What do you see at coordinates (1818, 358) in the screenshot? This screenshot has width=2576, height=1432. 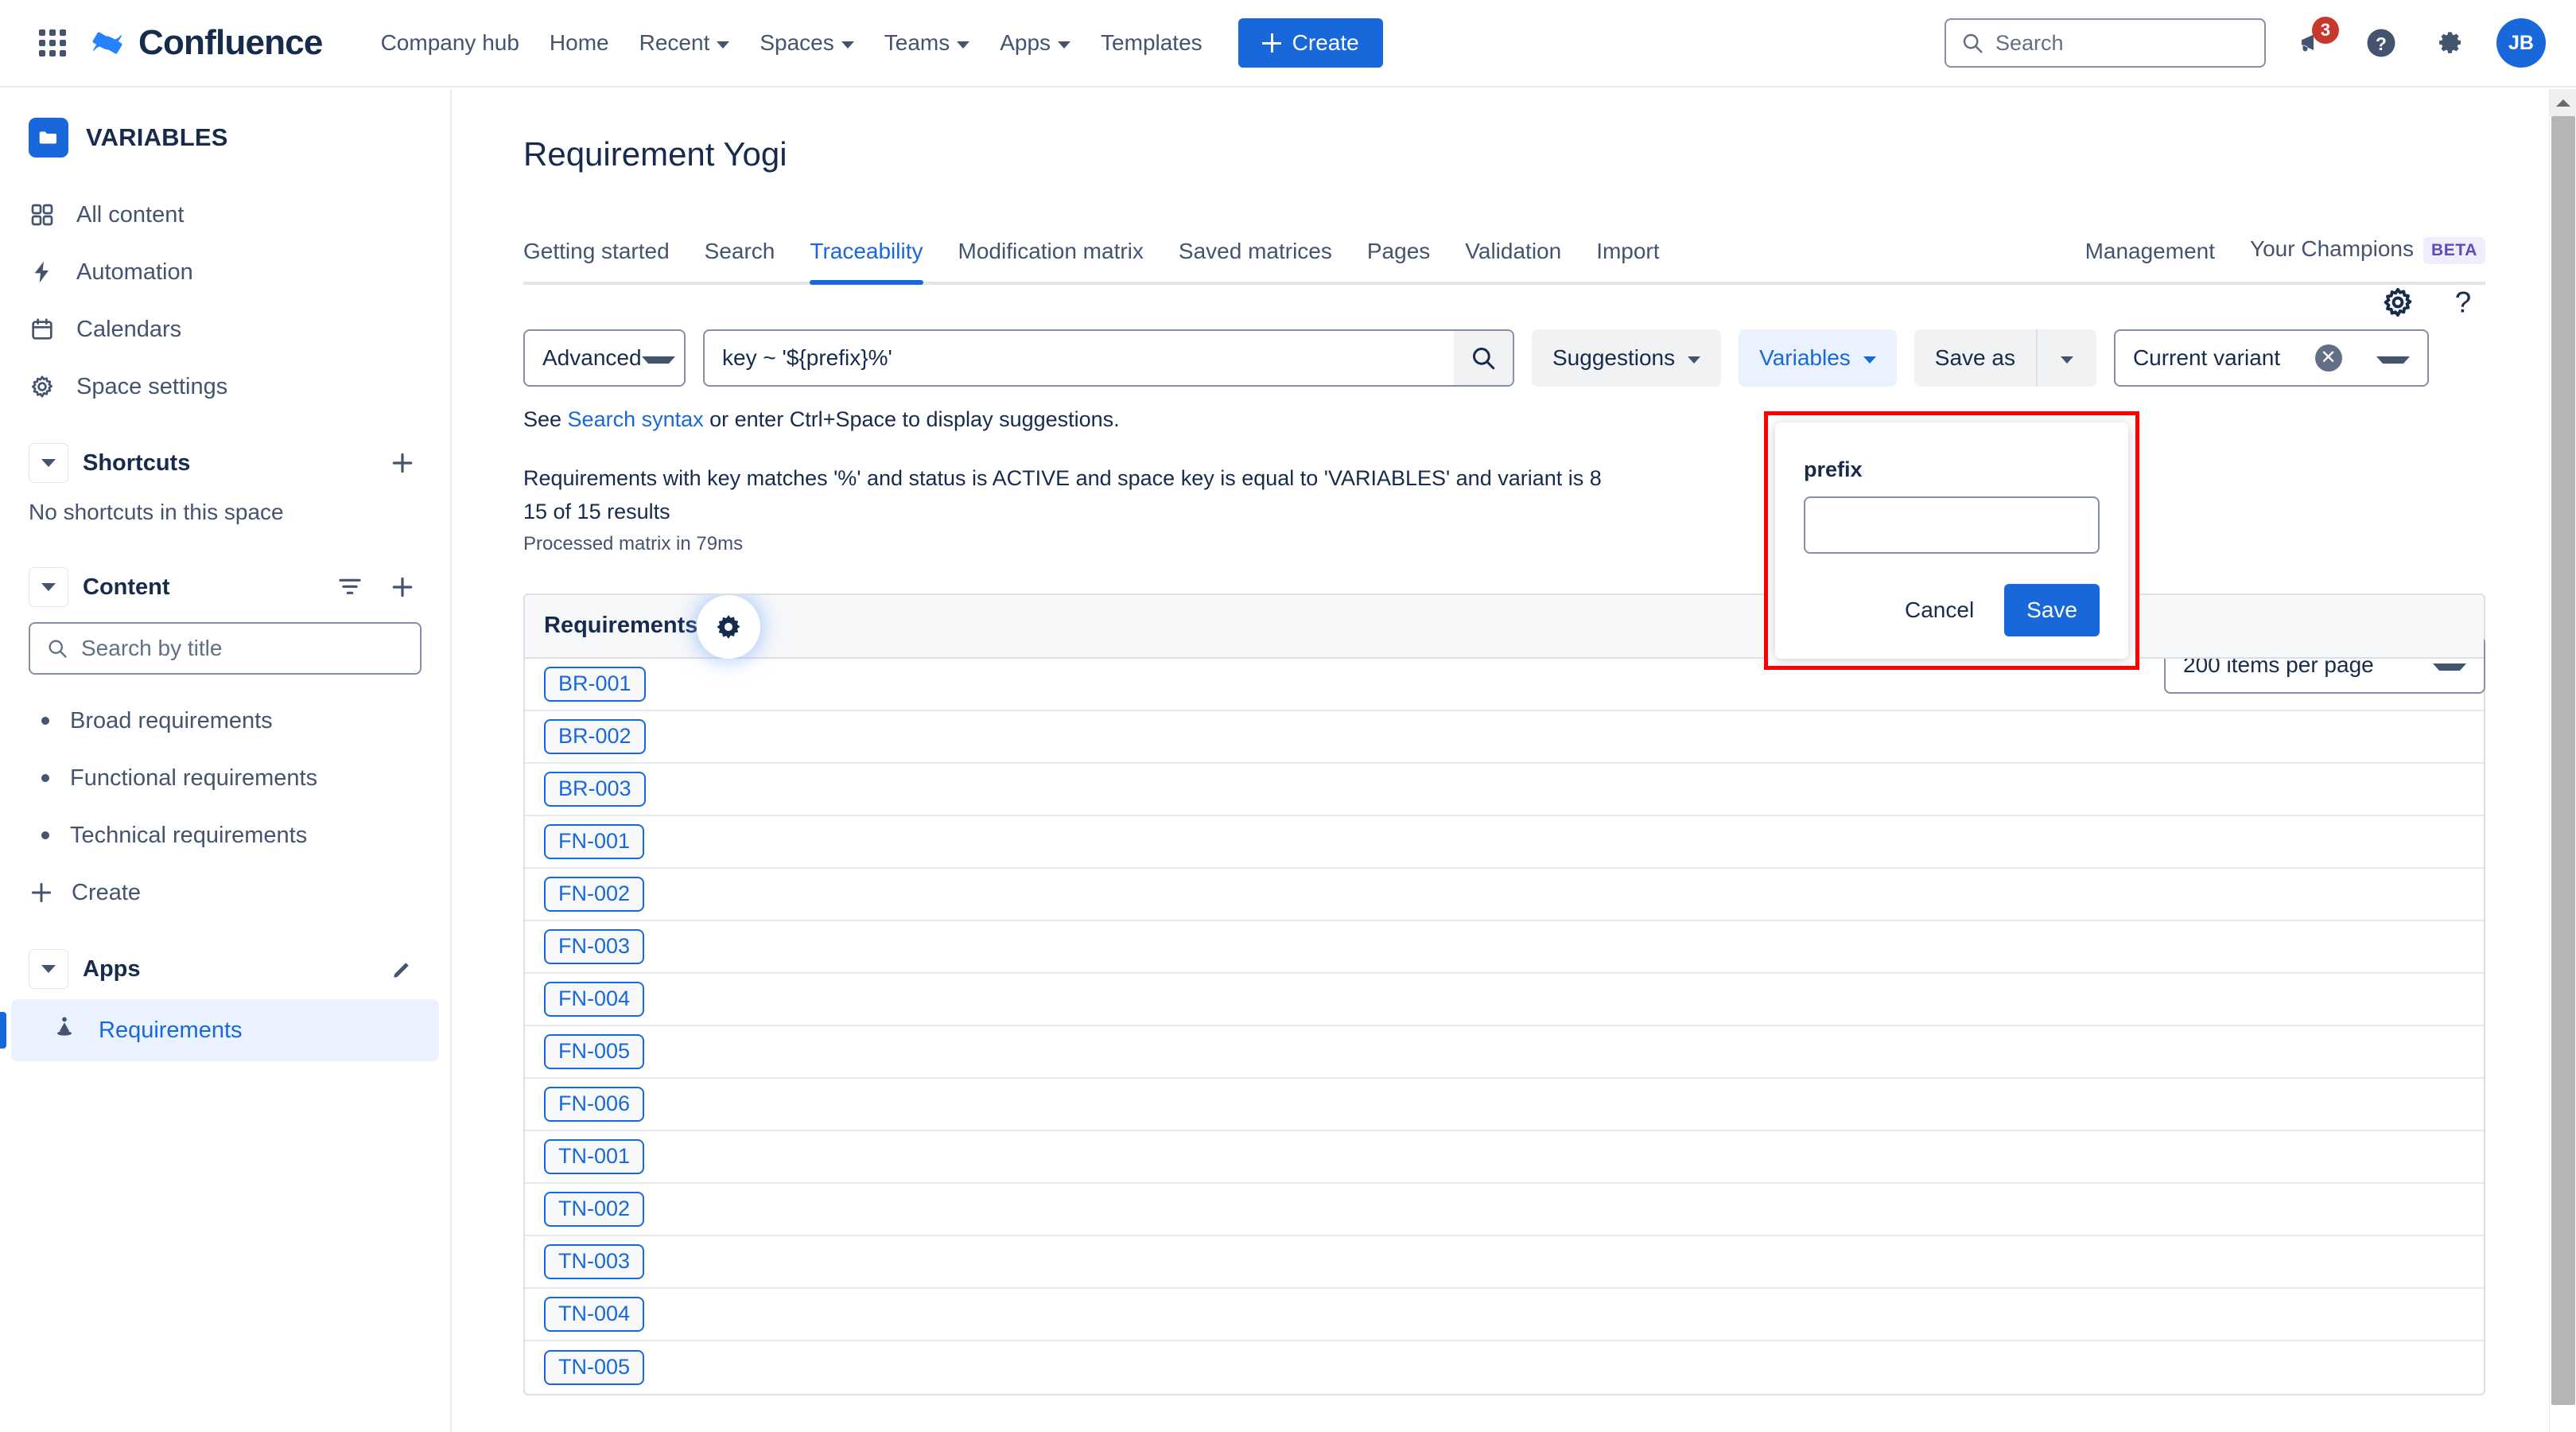 I see `variables-button: Variables` at bounding box center [1818, 358].